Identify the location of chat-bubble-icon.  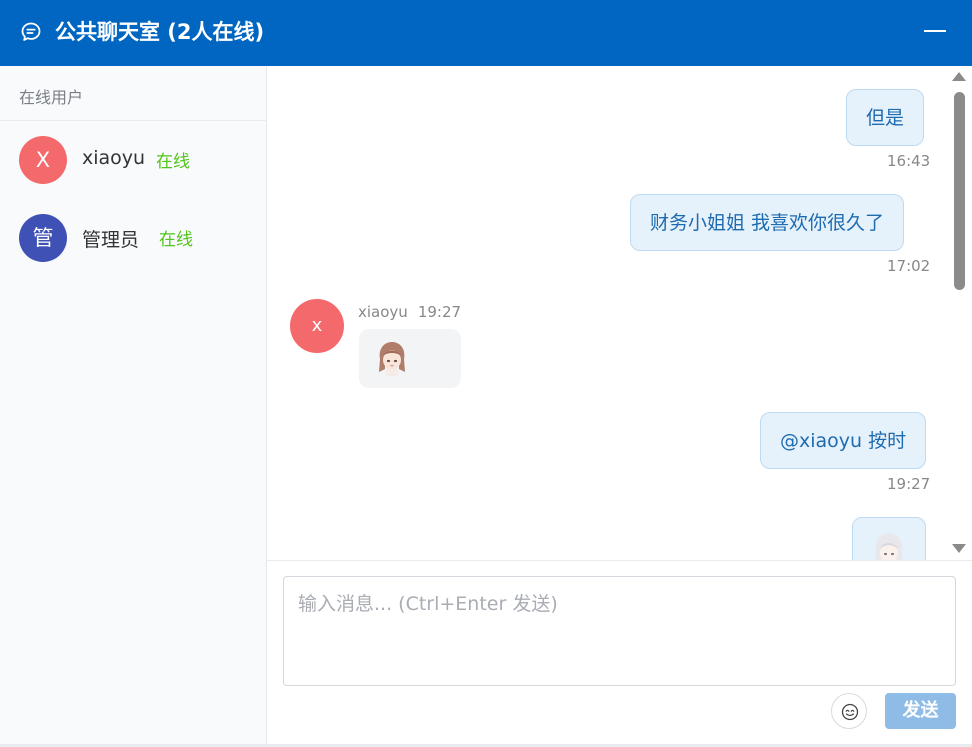
(31, 31).